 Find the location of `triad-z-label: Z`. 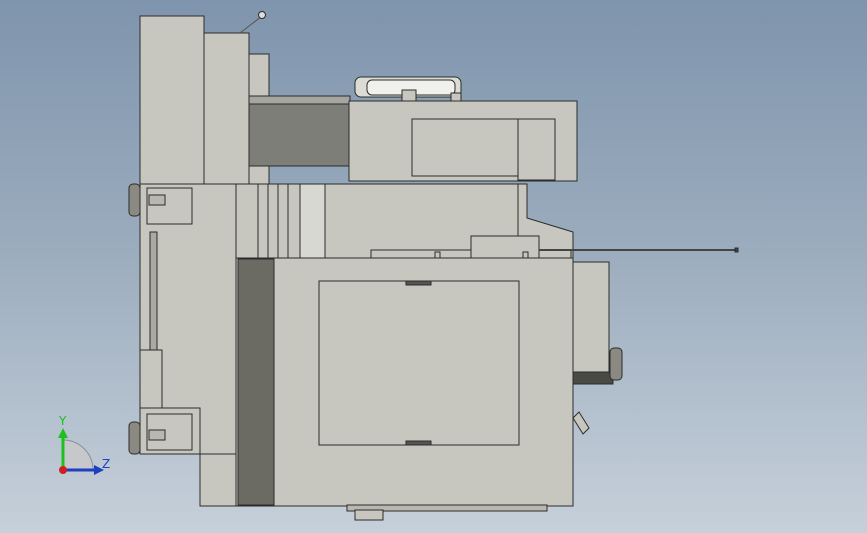

triad-z-label: Z is located at coordinates (106, 464).